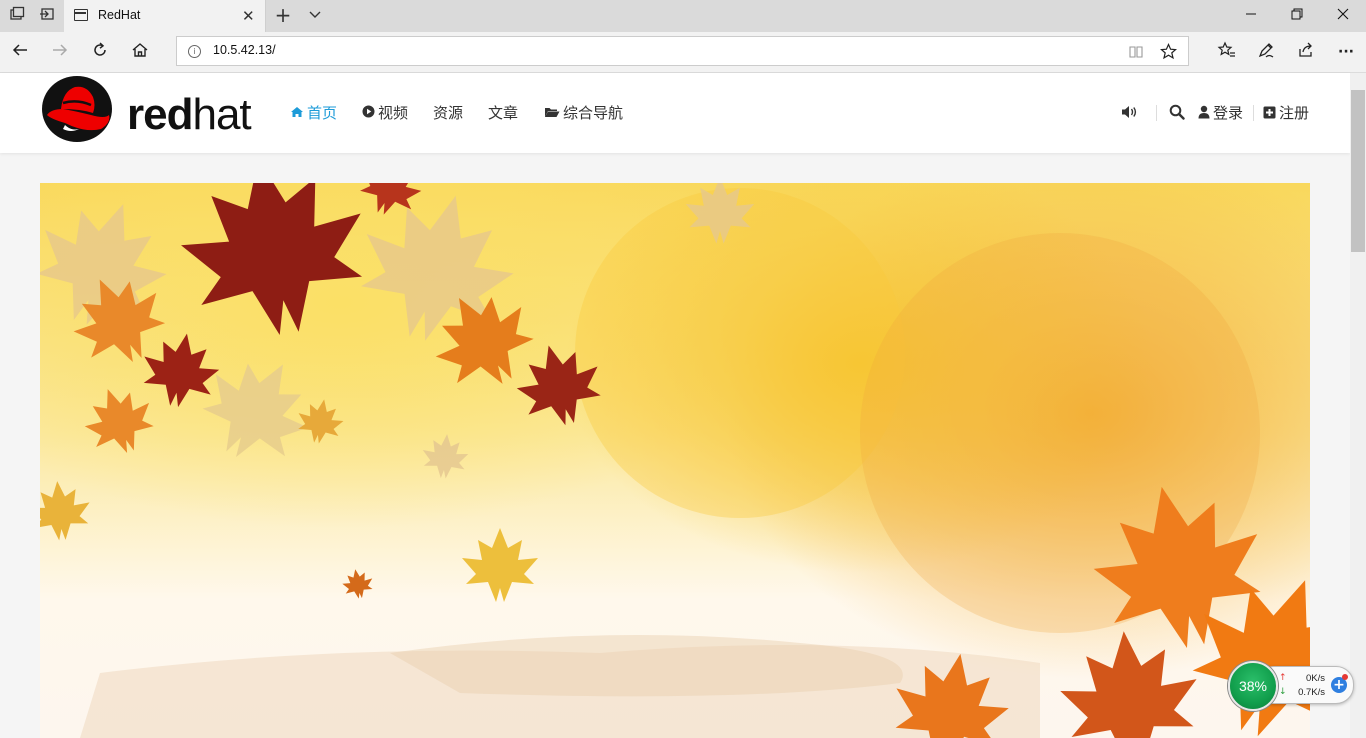  I want to click on nav-video-label: 视频, so click(393, 113).